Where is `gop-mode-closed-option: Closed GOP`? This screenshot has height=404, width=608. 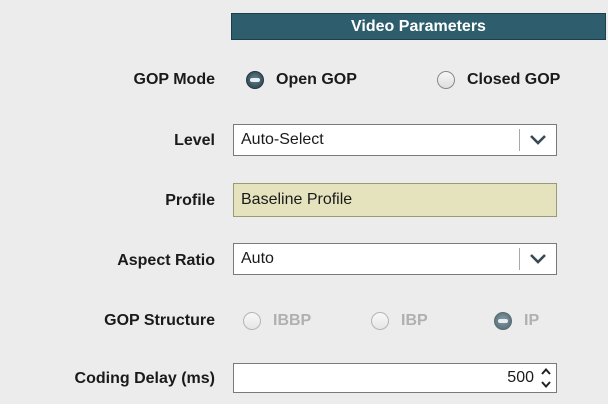
gop-mode-closed-option: Closed GOP is located at coordinates (498, 80).